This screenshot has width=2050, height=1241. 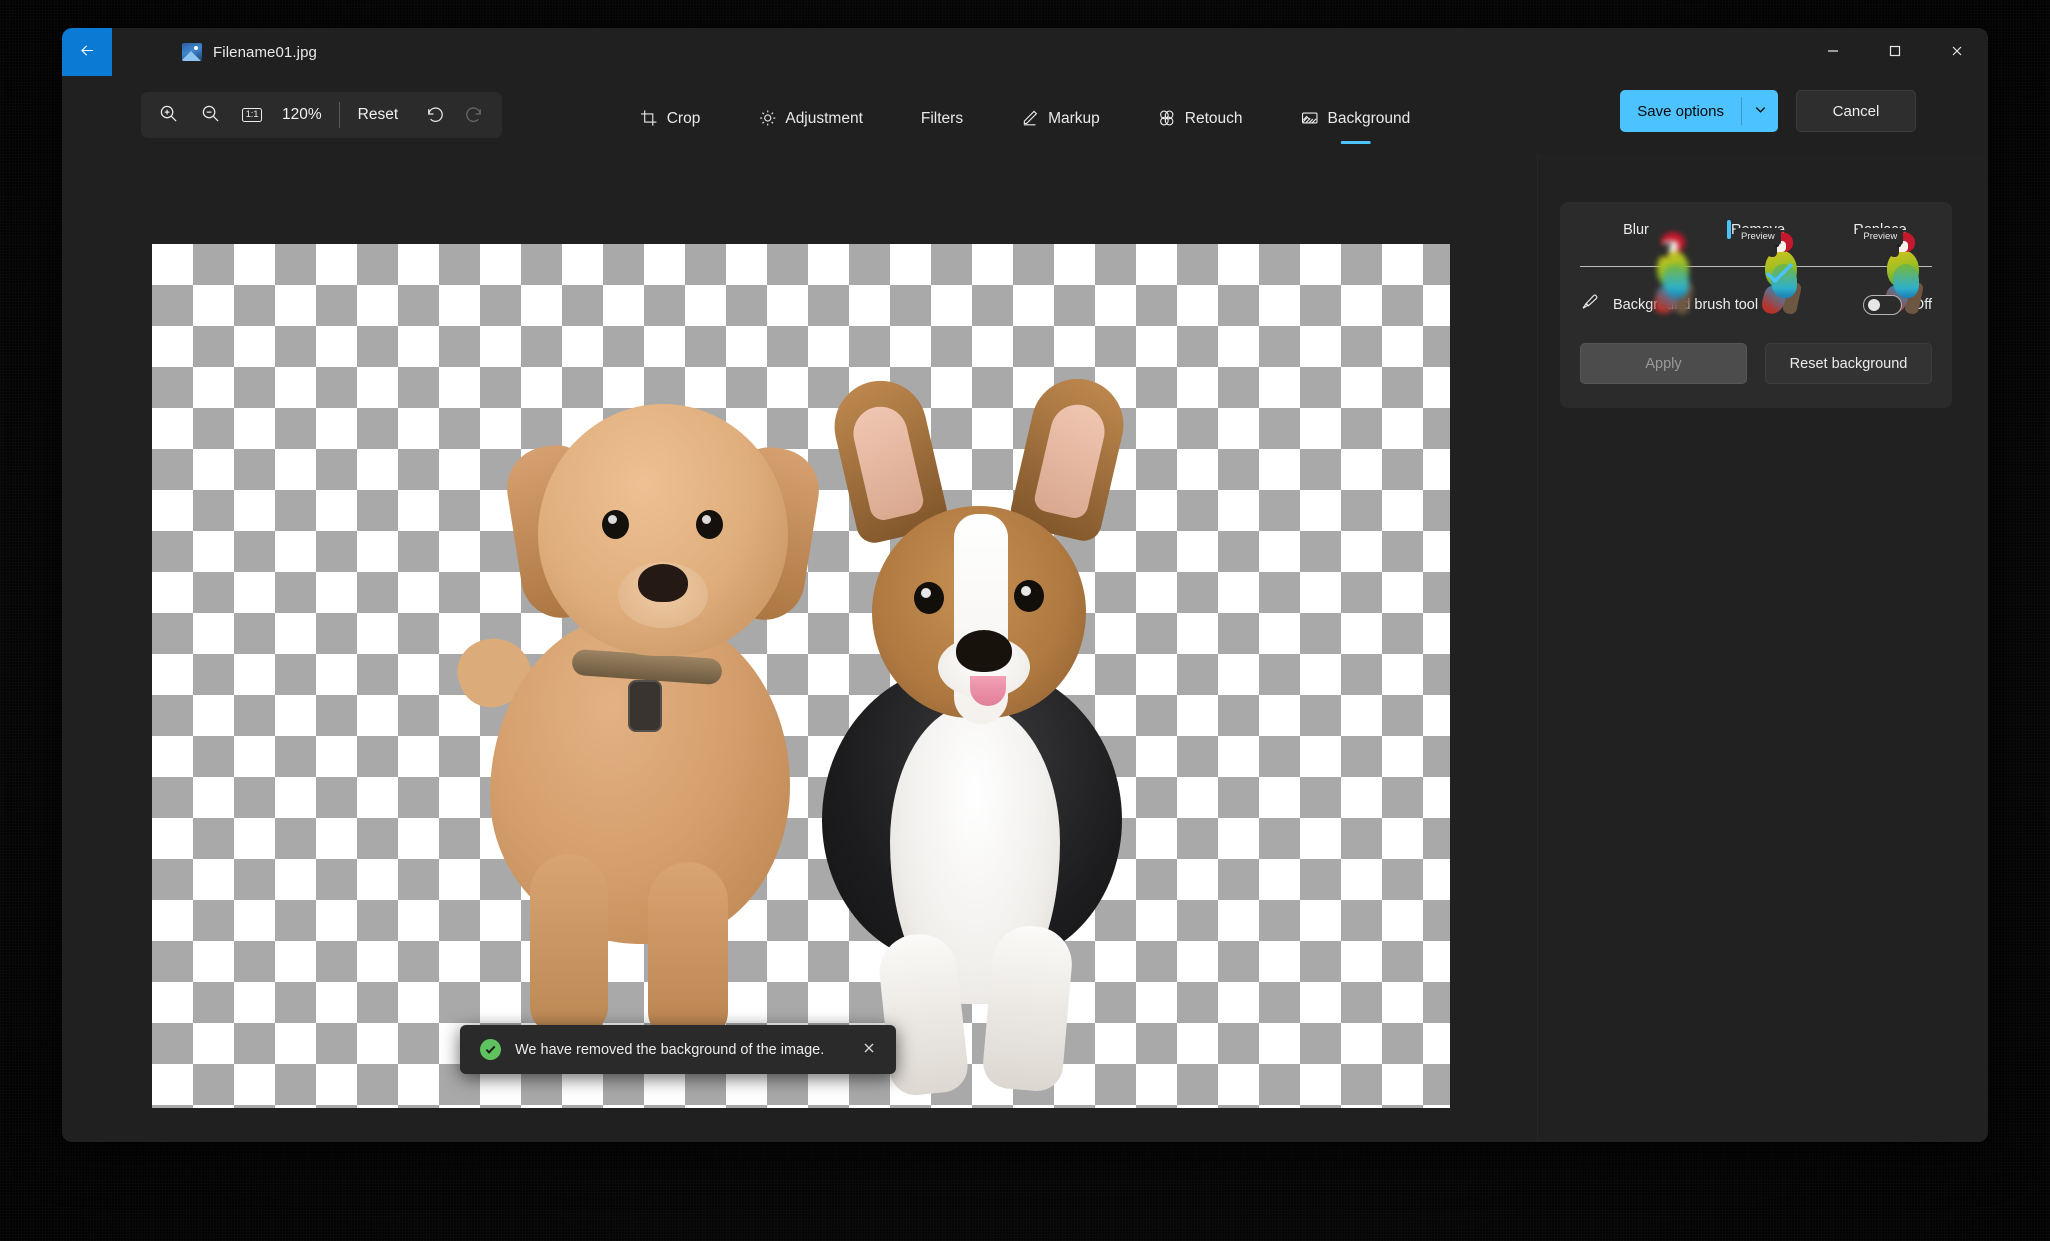 I want to click on toolbar-separator, so click(x=339, y=115).